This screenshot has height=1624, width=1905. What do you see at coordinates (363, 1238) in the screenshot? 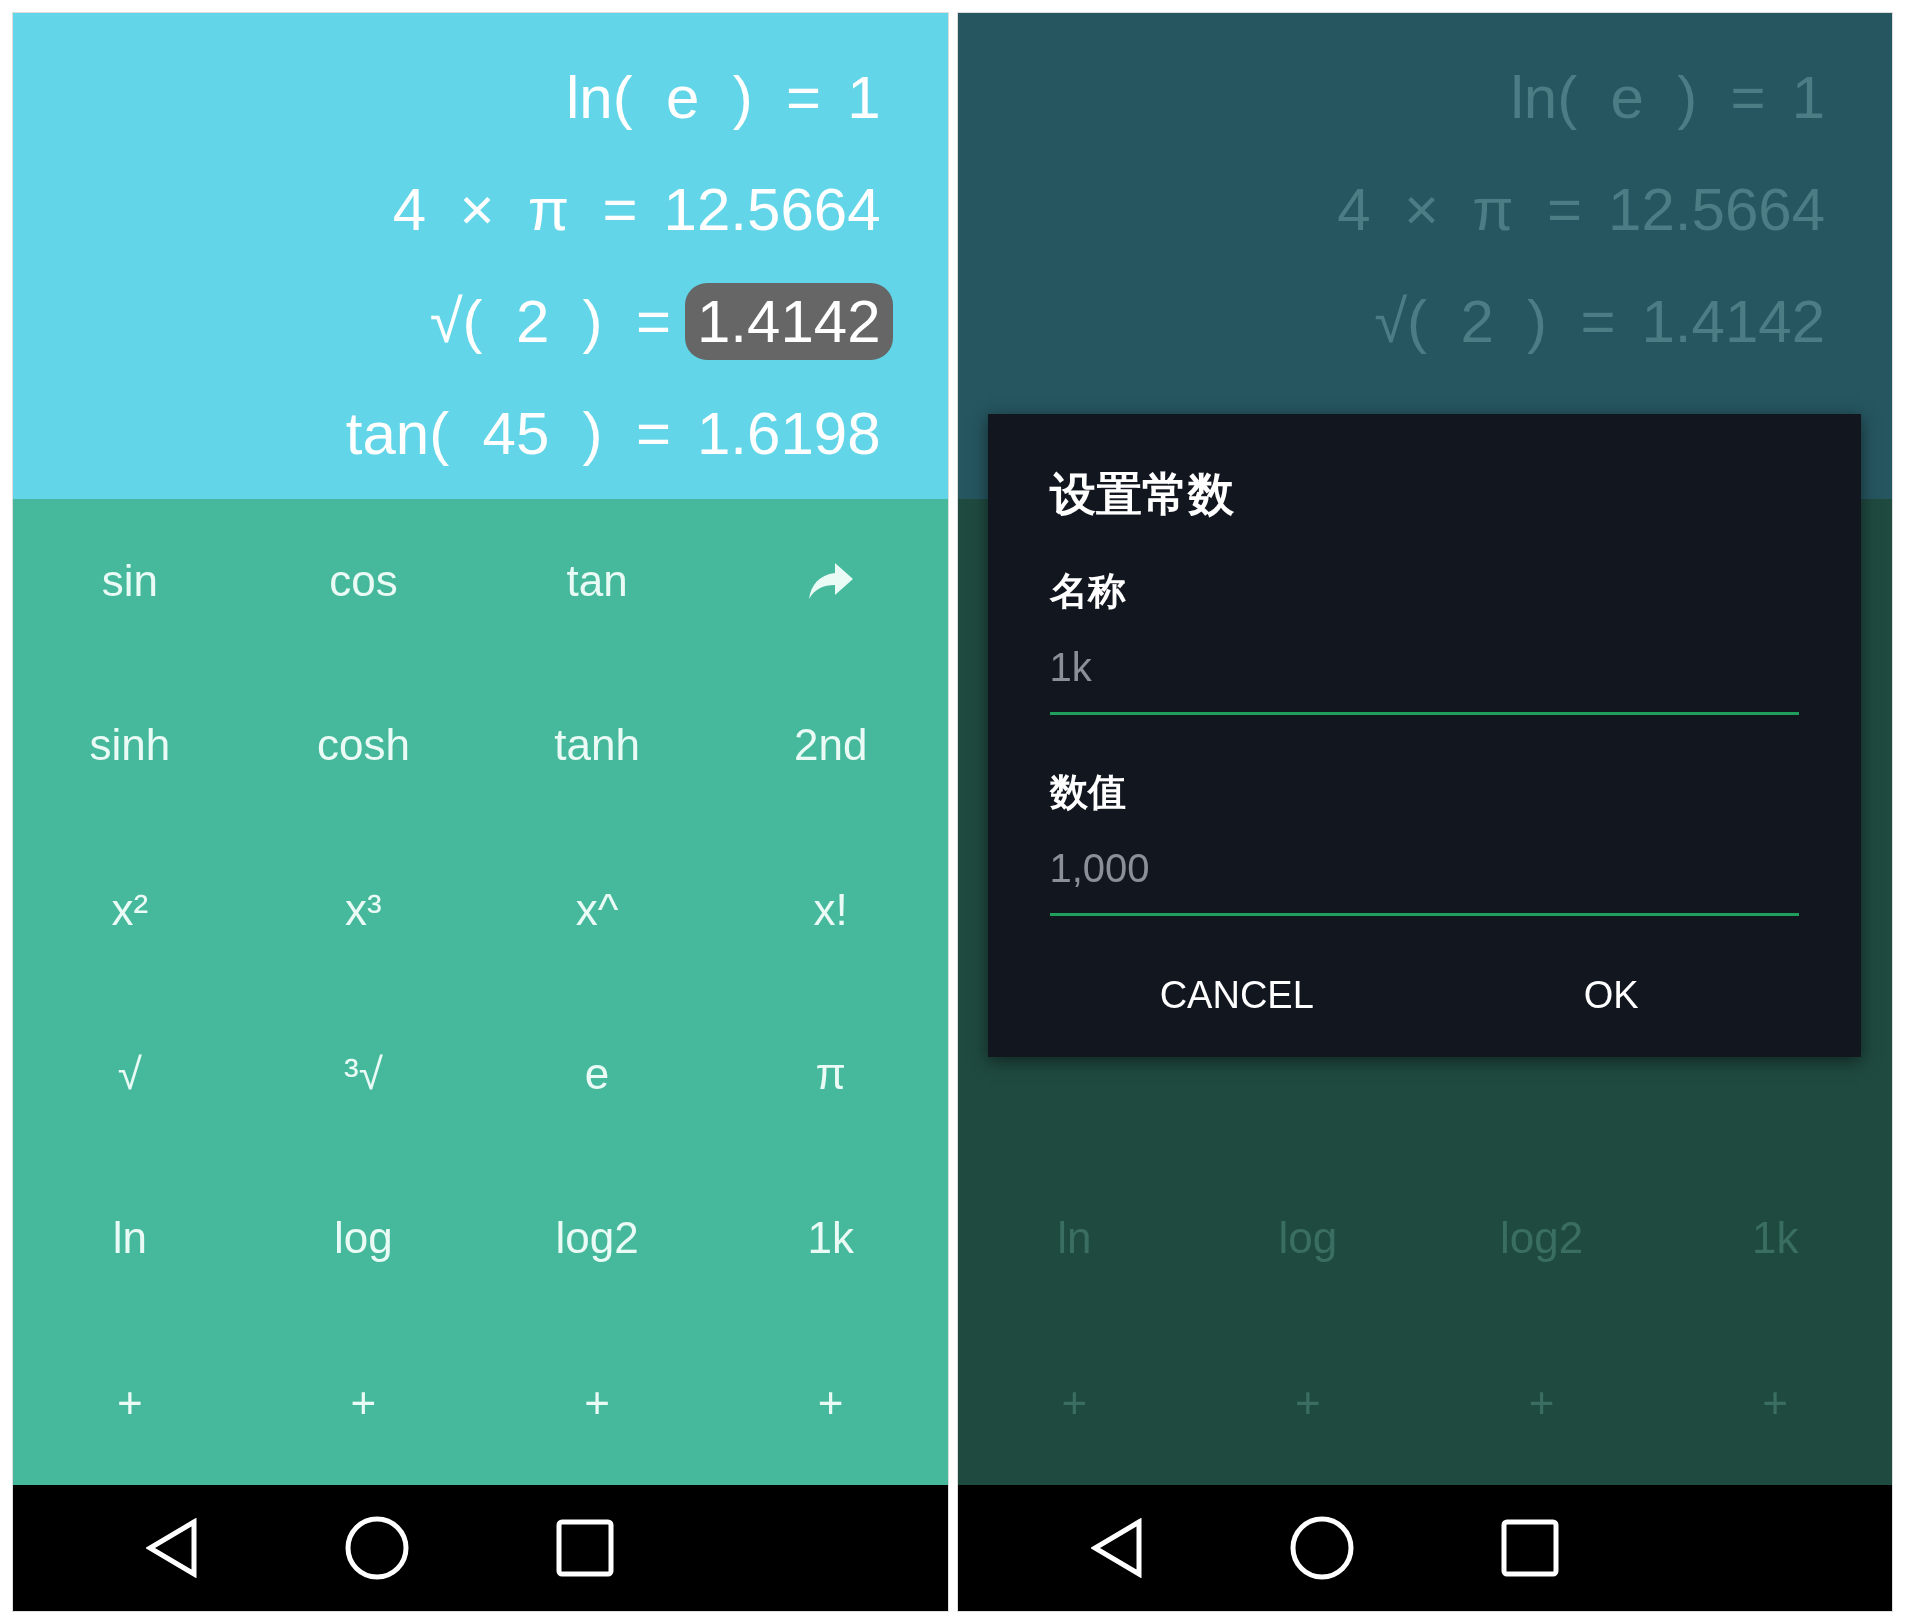
I see `calculator-key: log` at bounding box center [363, 1238].